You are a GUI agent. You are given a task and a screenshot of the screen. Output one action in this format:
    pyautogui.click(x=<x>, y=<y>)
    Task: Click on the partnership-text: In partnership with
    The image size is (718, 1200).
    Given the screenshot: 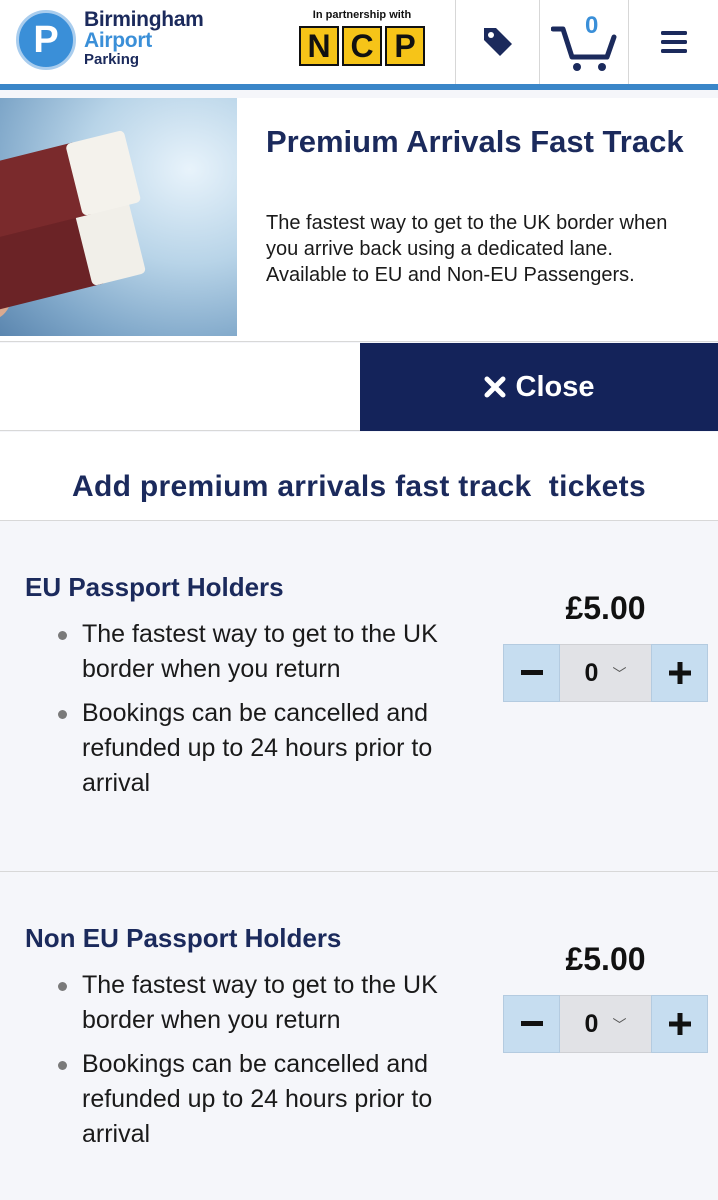 What is the action you would take?
    pyautogui.click(x=362, y=15)
    